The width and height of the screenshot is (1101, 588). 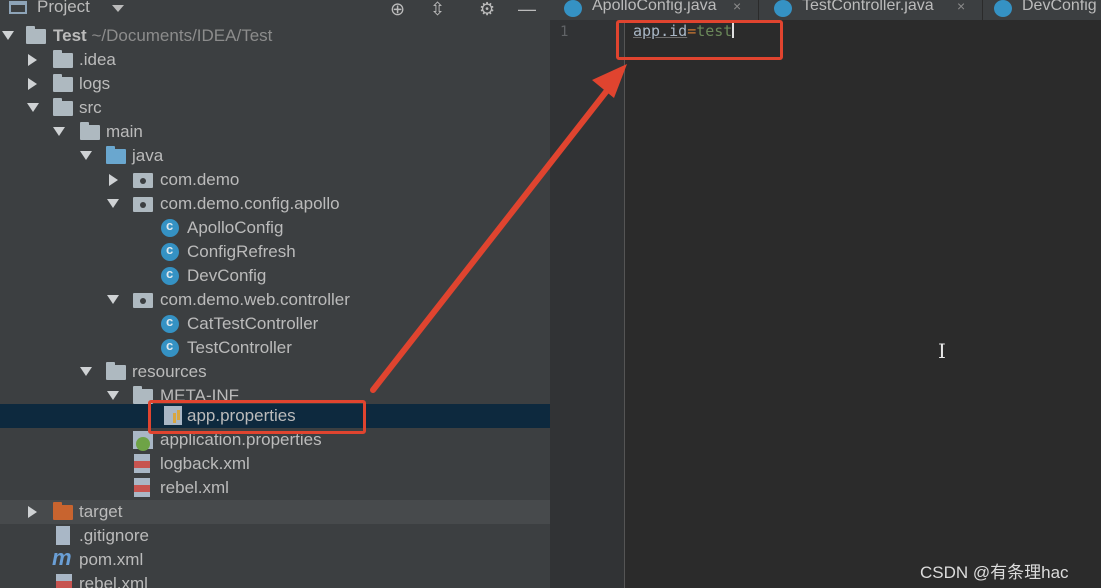 What do you see at coordinates (169, 371) in the screenshot?
I see `tree-item-label: resources` at bounding box center [169, 371].